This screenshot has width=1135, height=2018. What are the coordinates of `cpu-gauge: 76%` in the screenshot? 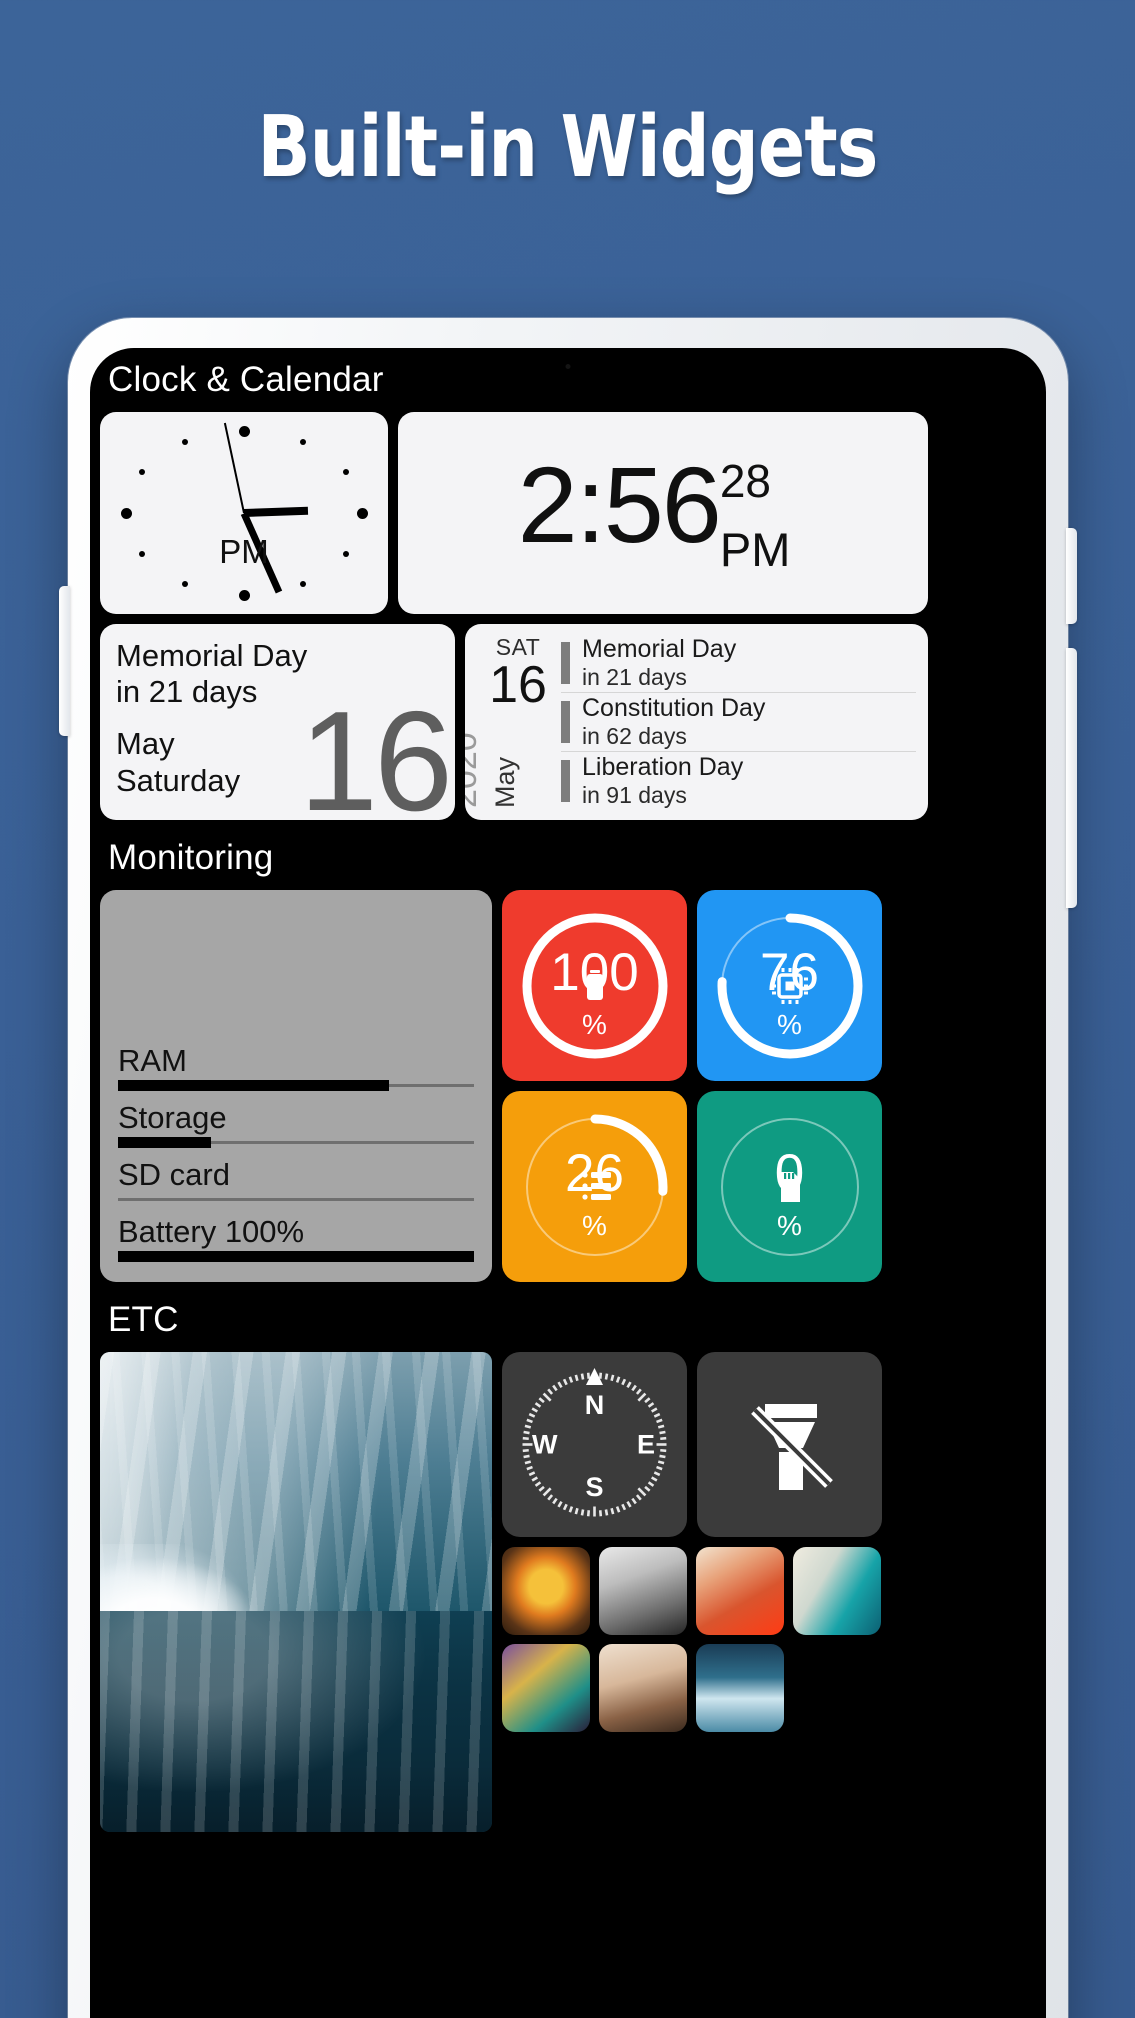 It's located at (789, 985).